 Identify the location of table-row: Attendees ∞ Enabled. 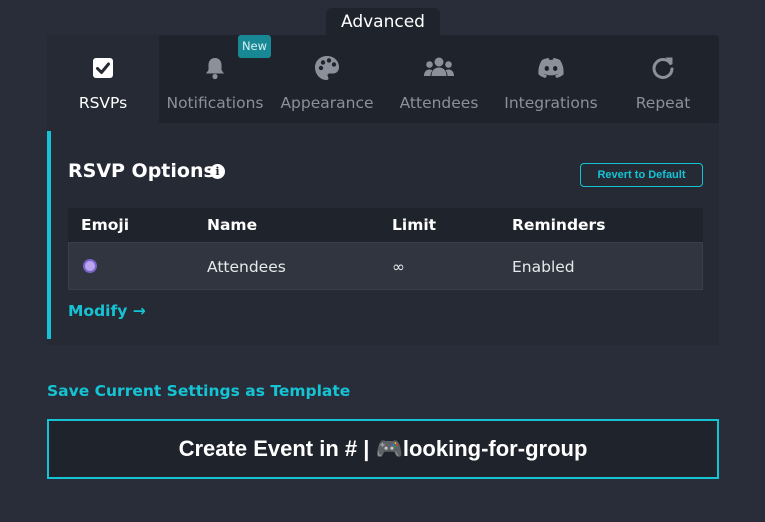
(385, 266).